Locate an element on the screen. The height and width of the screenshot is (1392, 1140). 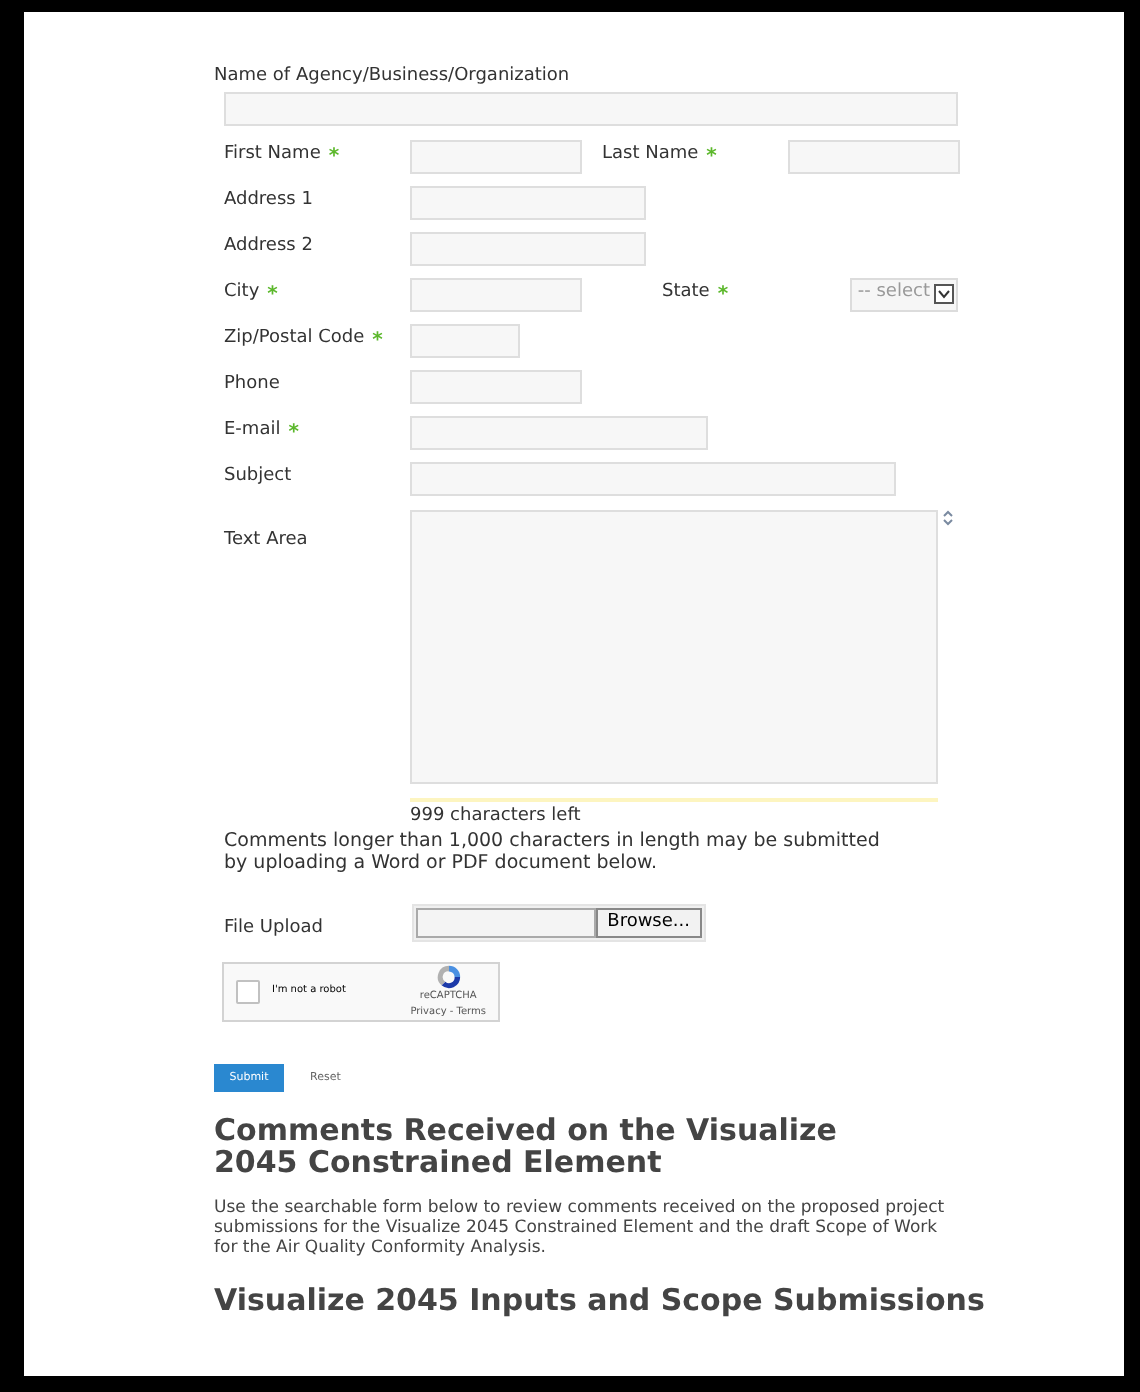
field-label: Address 2 is located at coordinates (268, 247).